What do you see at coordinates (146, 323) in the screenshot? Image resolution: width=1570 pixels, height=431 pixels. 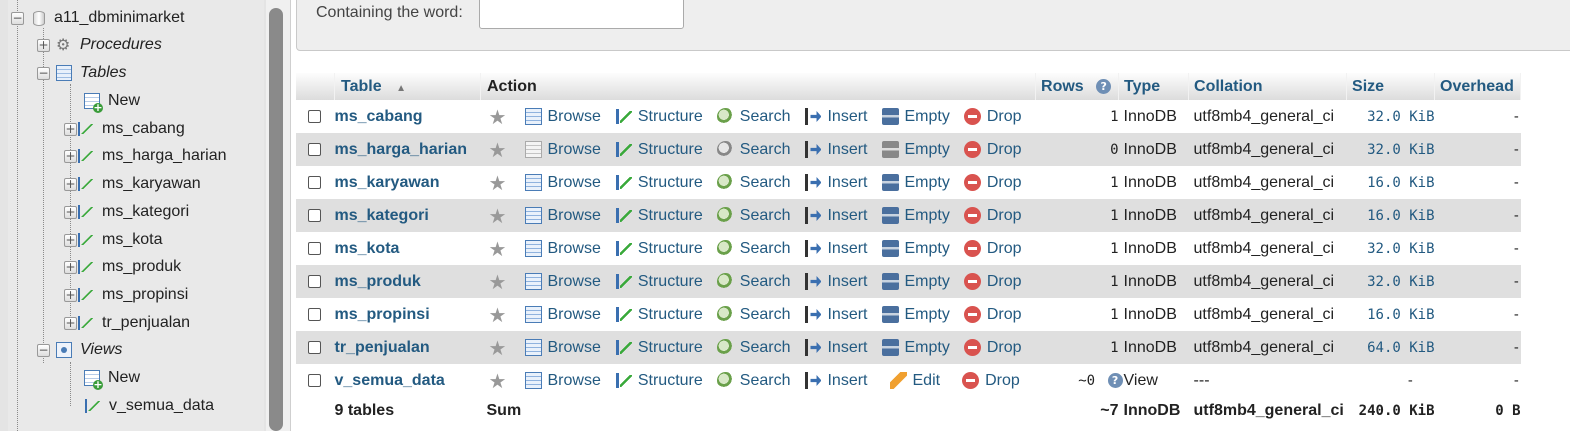 I see `tree-node-label: tr_penjualan` at bounding box center [146, 323].